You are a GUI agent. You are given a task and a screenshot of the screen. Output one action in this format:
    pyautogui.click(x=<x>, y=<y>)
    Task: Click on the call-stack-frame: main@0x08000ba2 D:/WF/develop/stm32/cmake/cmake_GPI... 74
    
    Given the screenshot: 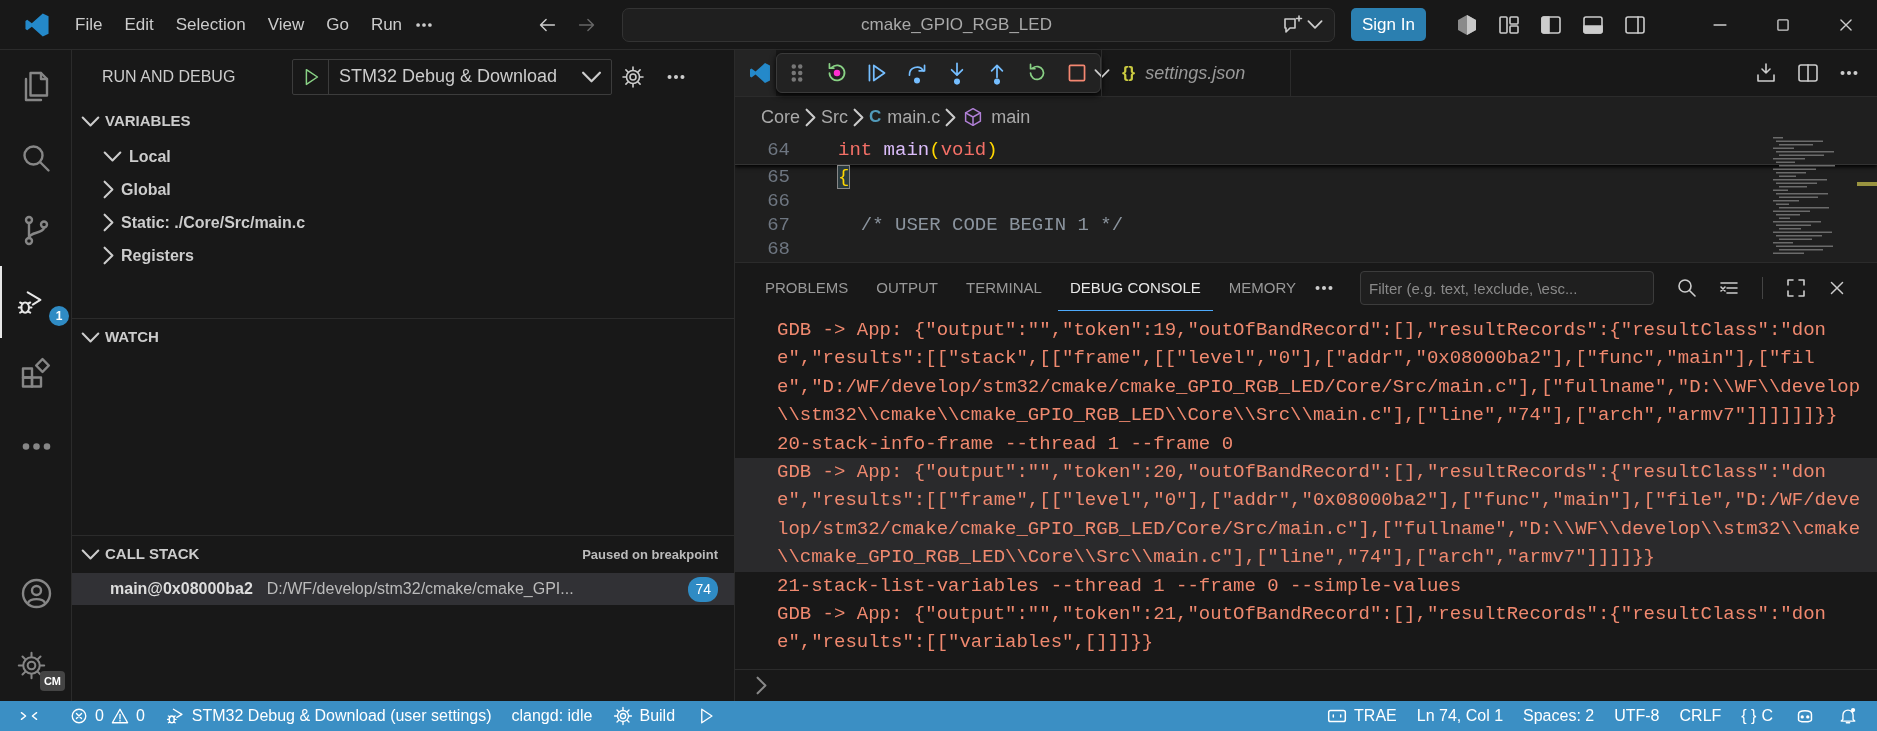 What is the action you would take?
    pyautogui.click(x=403, y=589)
    